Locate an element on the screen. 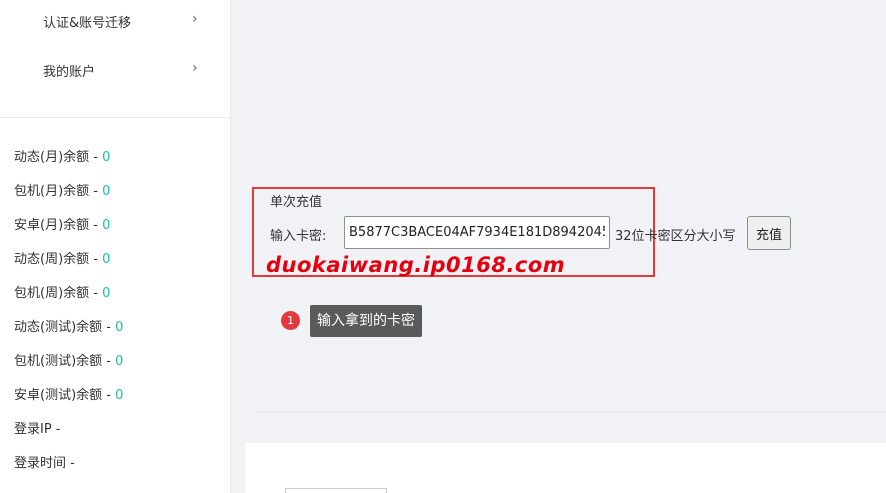 The height and width of the screenshot is (493, 886). card-key-label: 输入卡密: is located at coordinates (298, 236).